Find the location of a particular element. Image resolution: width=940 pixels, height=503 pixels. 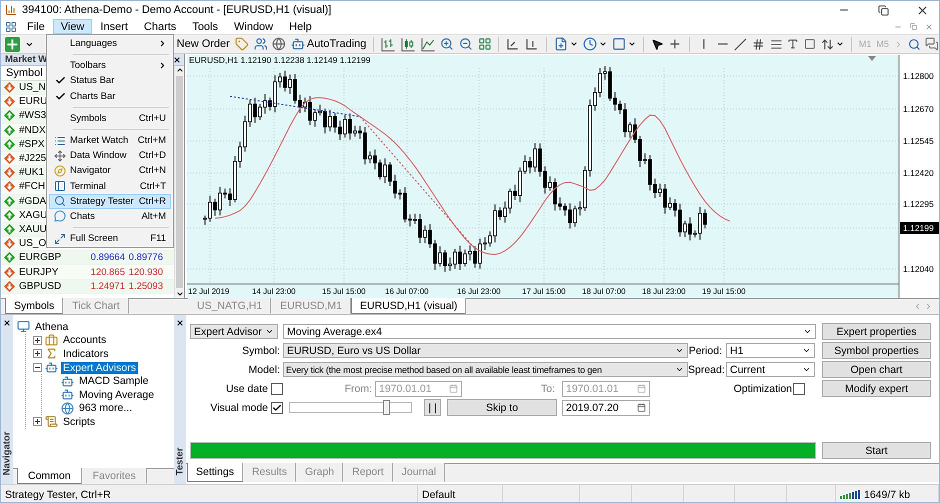

arrows-icon is located at coordinates (827, 44).